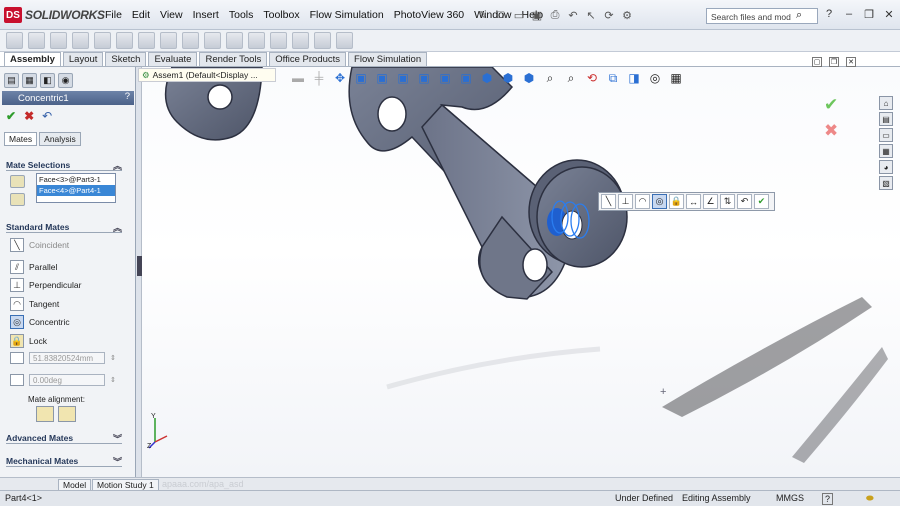  I want to click on menu-insert: Insert, so click(206, 15).